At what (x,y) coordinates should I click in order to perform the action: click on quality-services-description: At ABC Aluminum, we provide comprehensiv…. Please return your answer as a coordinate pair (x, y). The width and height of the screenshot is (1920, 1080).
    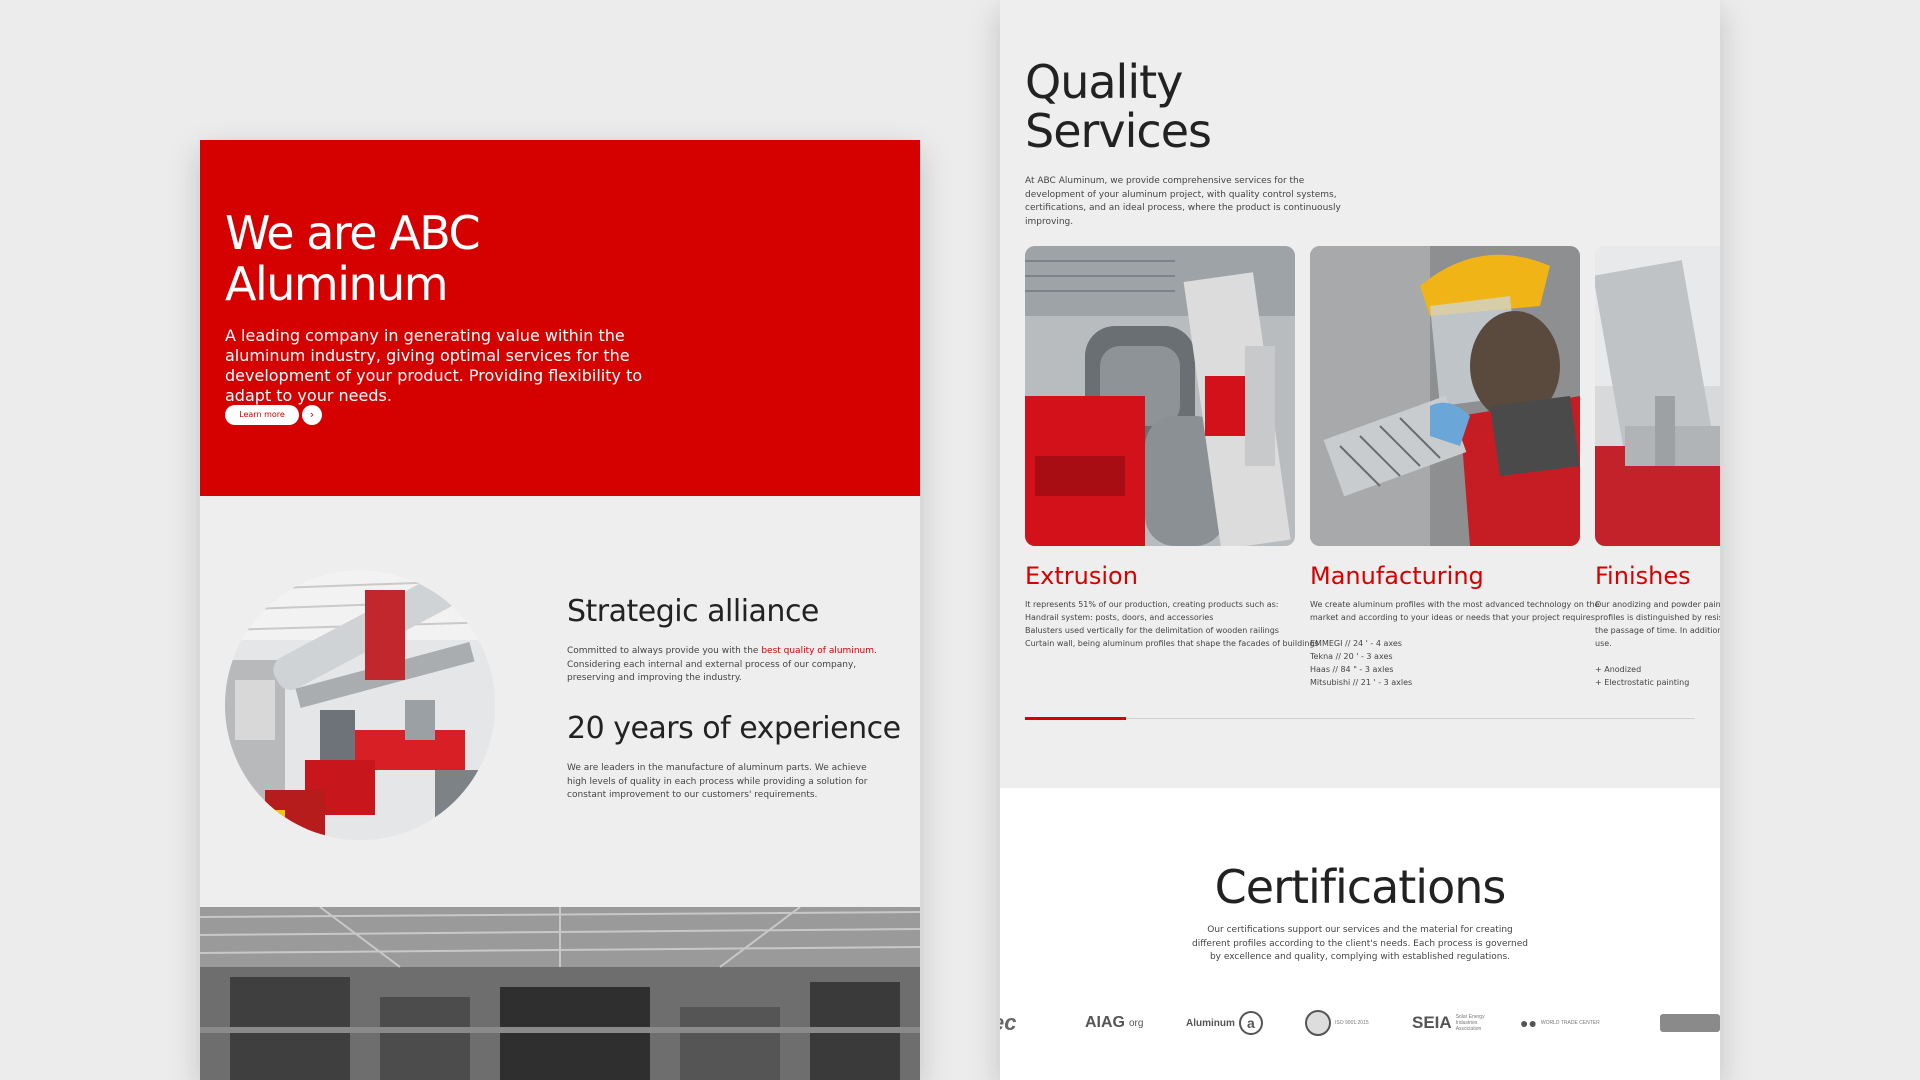
    Looking at the image, I should click on (1183, 201).